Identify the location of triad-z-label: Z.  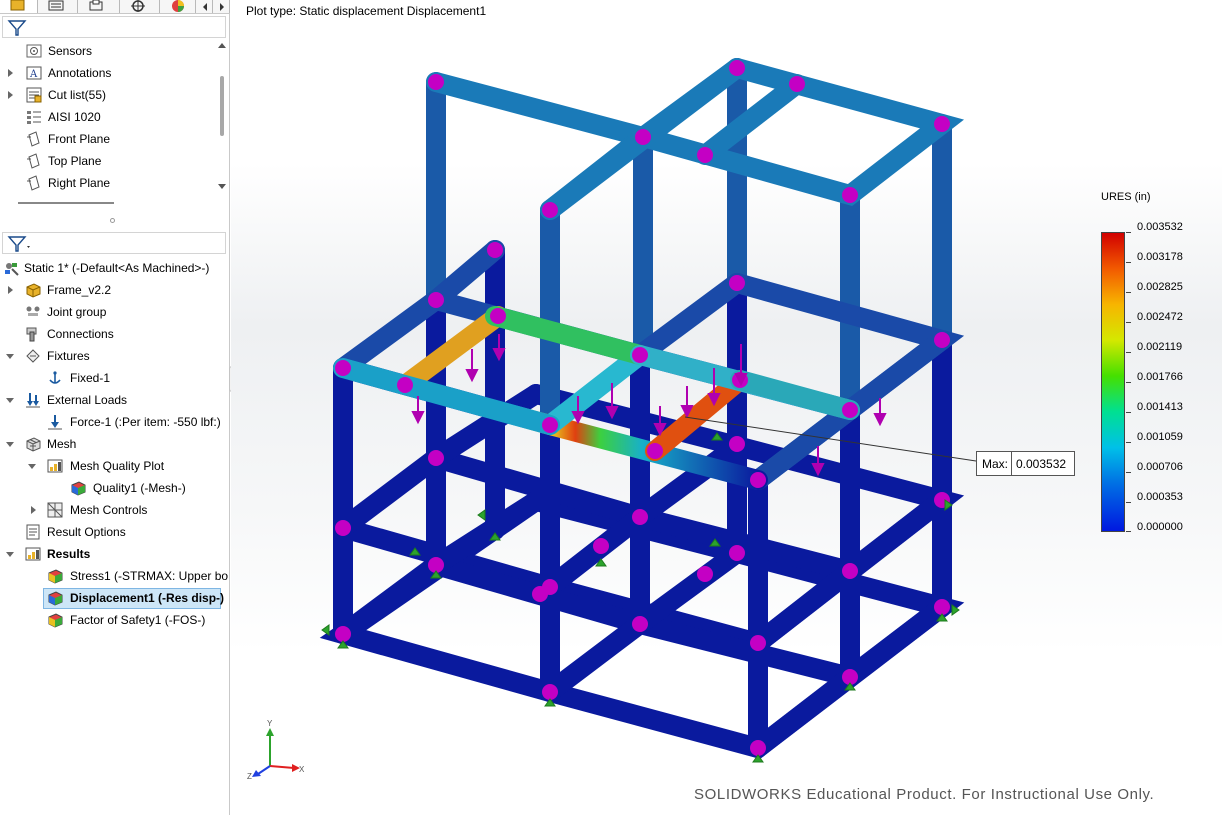
(249, 776).